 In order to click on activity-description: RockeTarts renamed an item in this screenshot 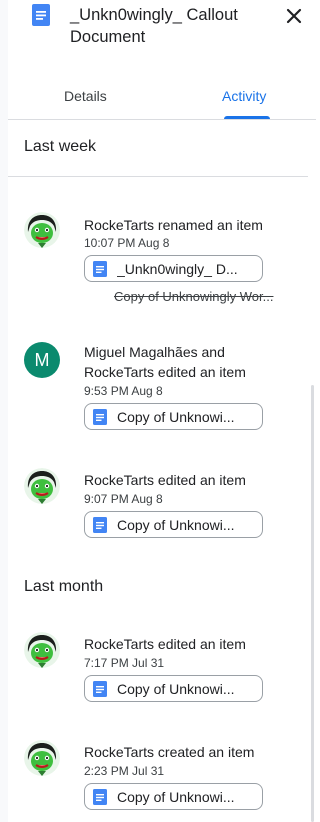, I will do `click(173, 225)`.